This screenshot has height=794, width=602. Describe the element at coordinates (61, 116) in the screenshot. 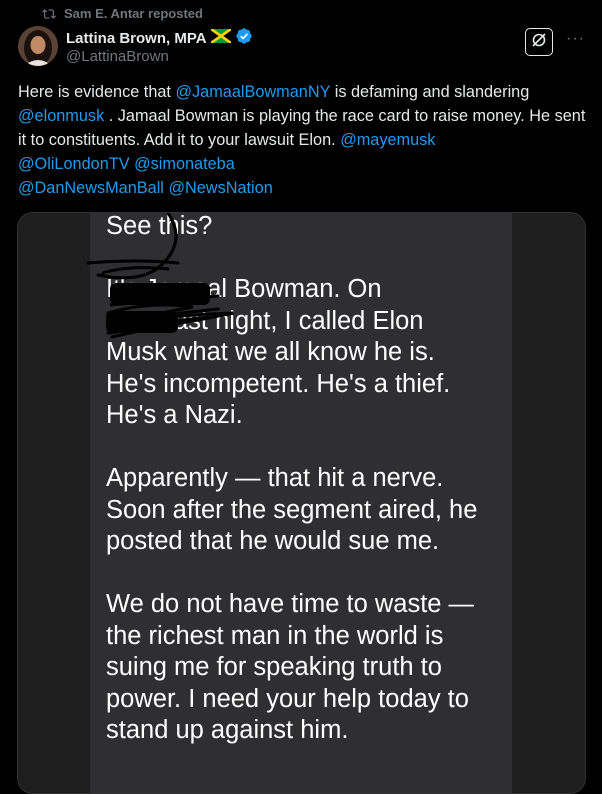

I see `mention-link: @elonmusk` at that location.